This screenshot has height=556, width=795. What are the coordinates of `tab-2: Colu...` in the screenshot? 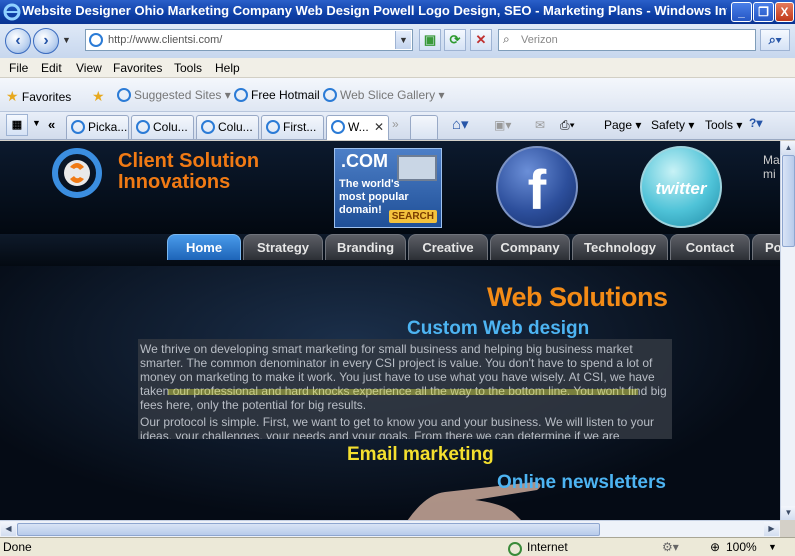 It's located at (162, 127).